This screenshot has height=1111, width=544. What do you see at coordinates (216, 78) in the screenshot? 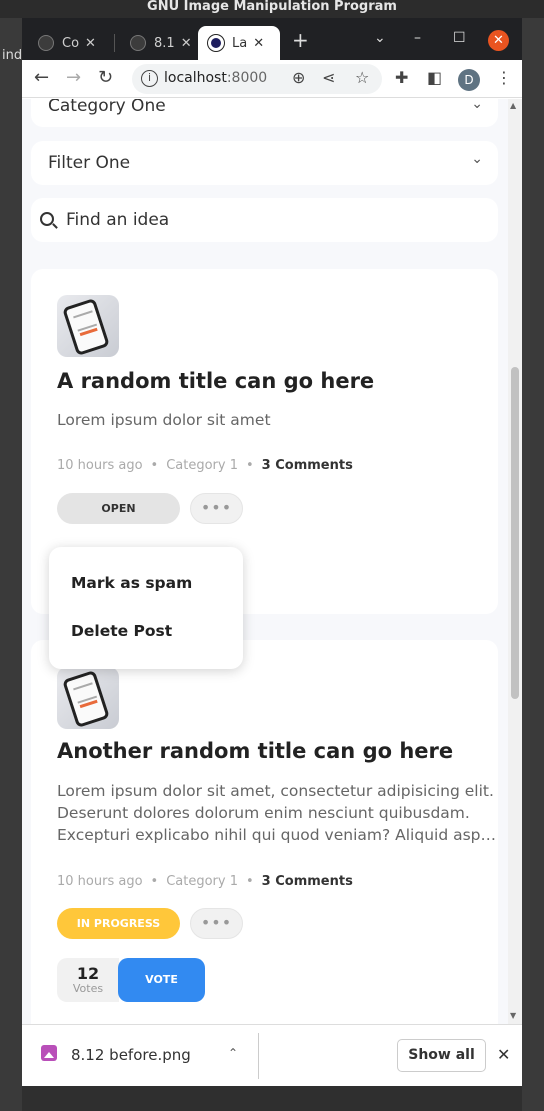
I see `url-text: localhost:8000` at bounding box center [216, 78].